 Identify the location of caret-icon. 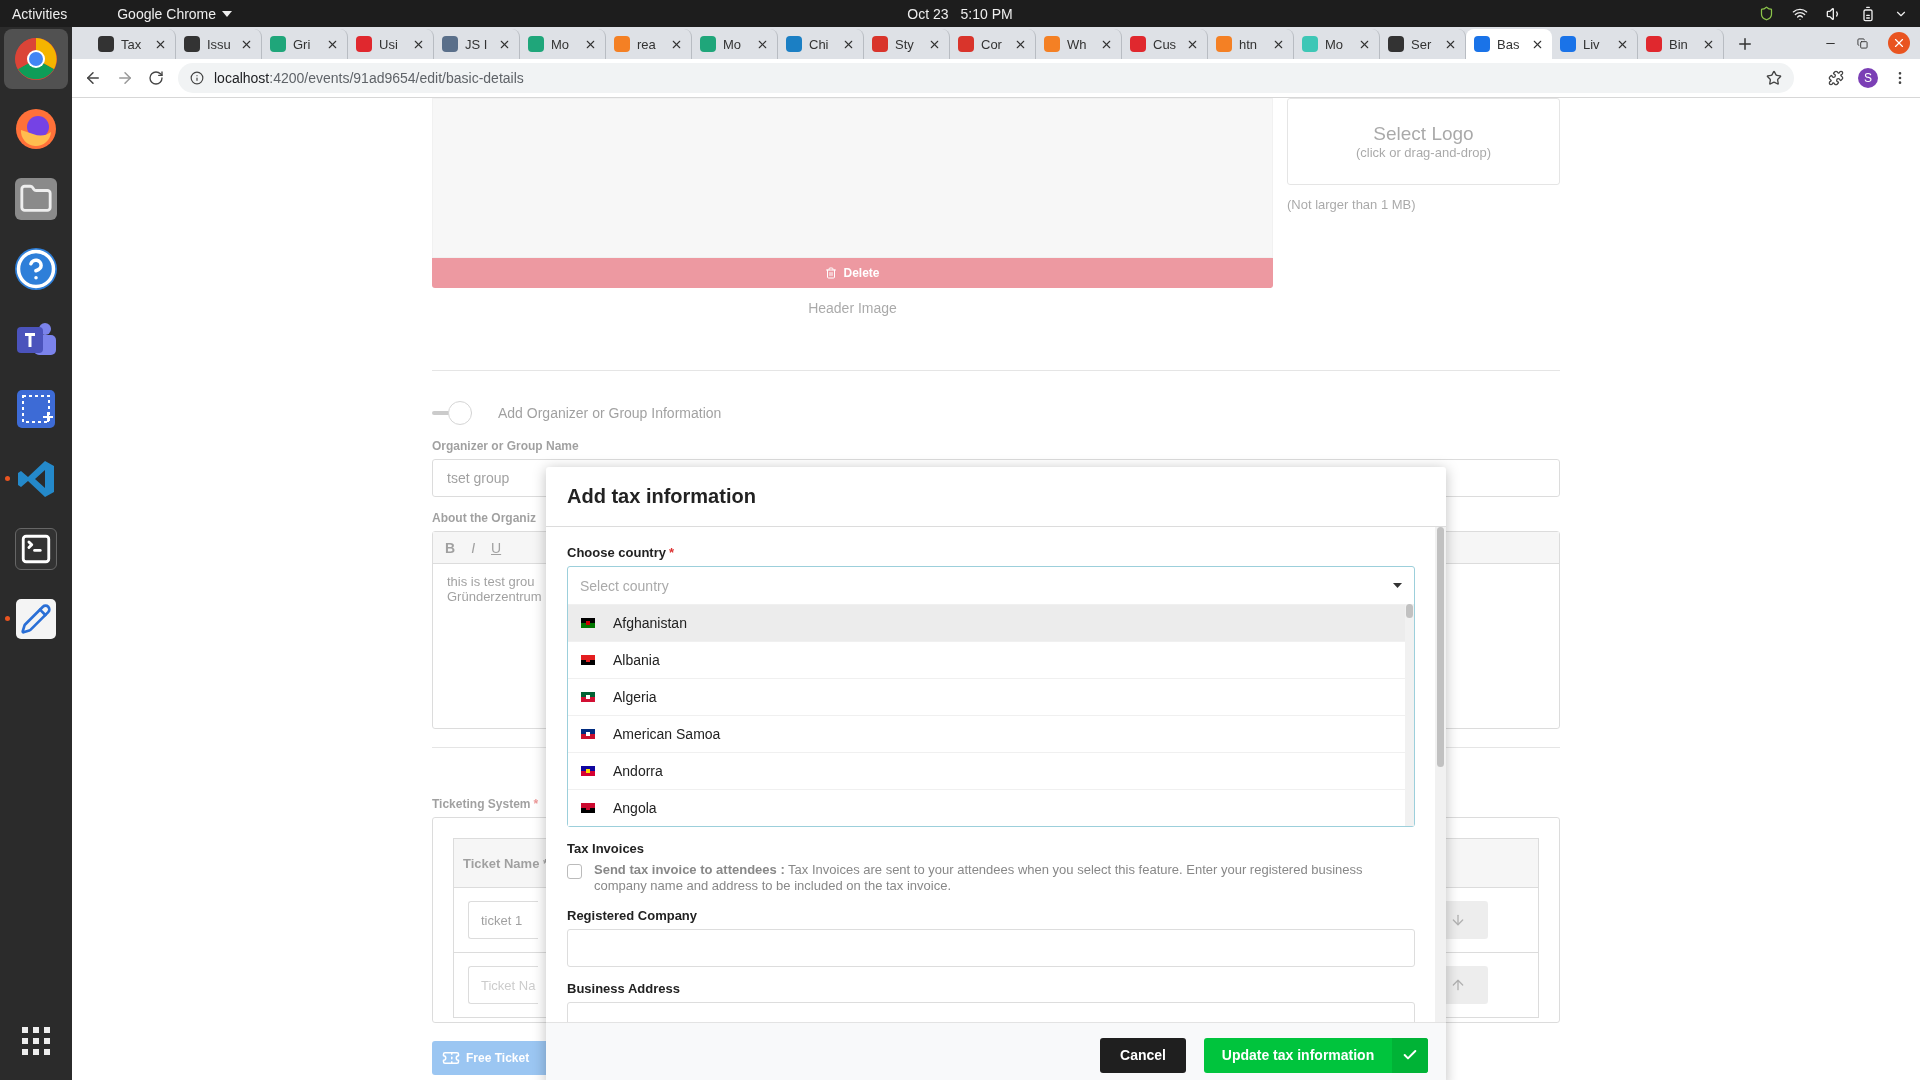
(227, 13).